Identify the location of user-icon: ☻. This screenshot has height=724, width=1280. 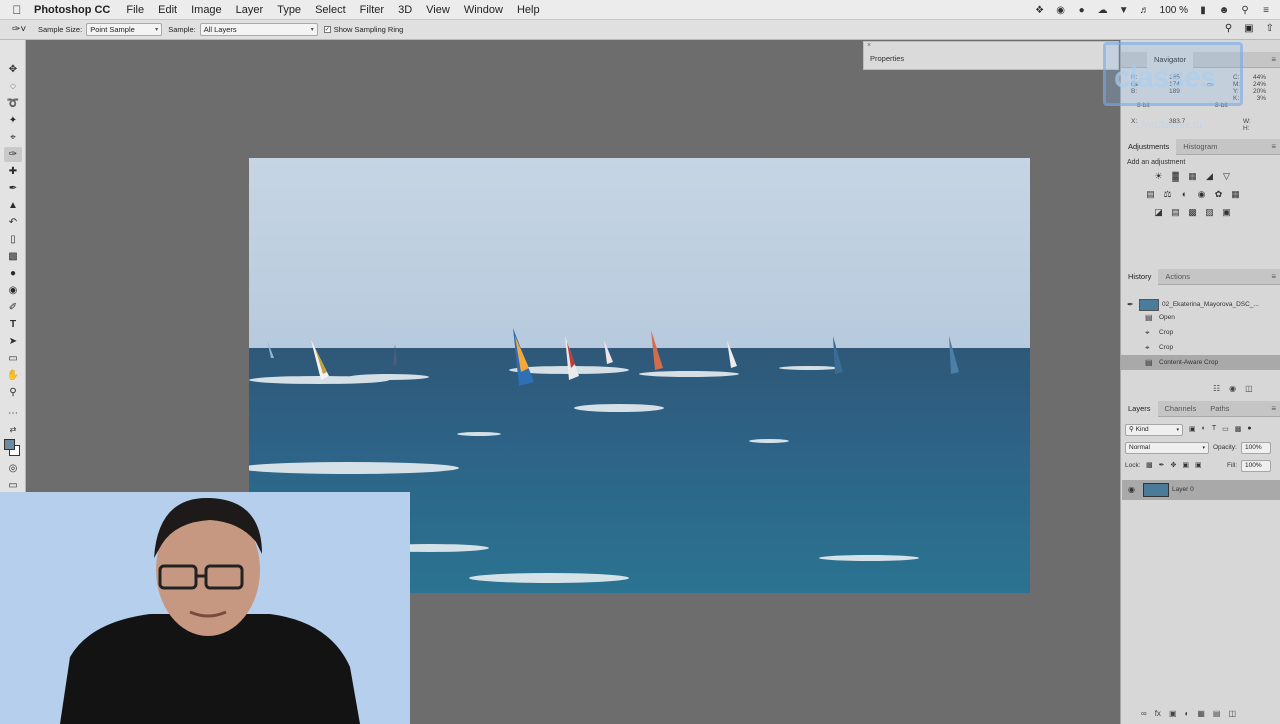
(1224, 10).